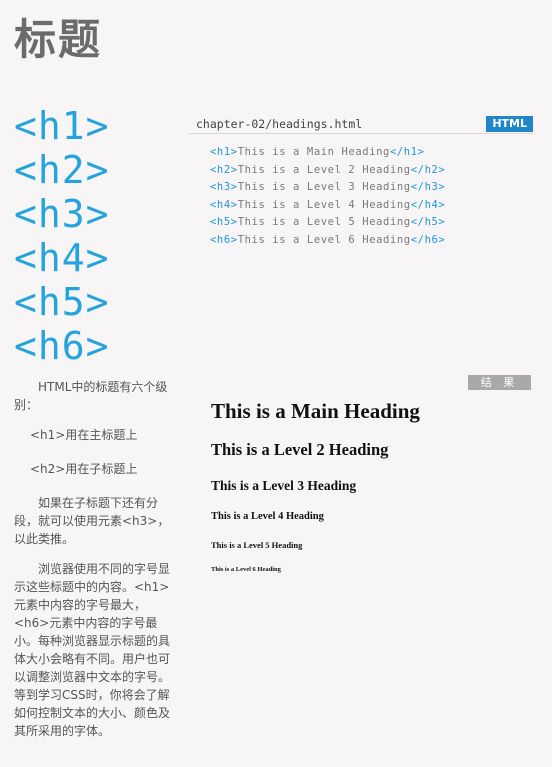 The width and height of the screenshot is (552, 767). I want to click on html-badge: HTML, so click(509, 124).